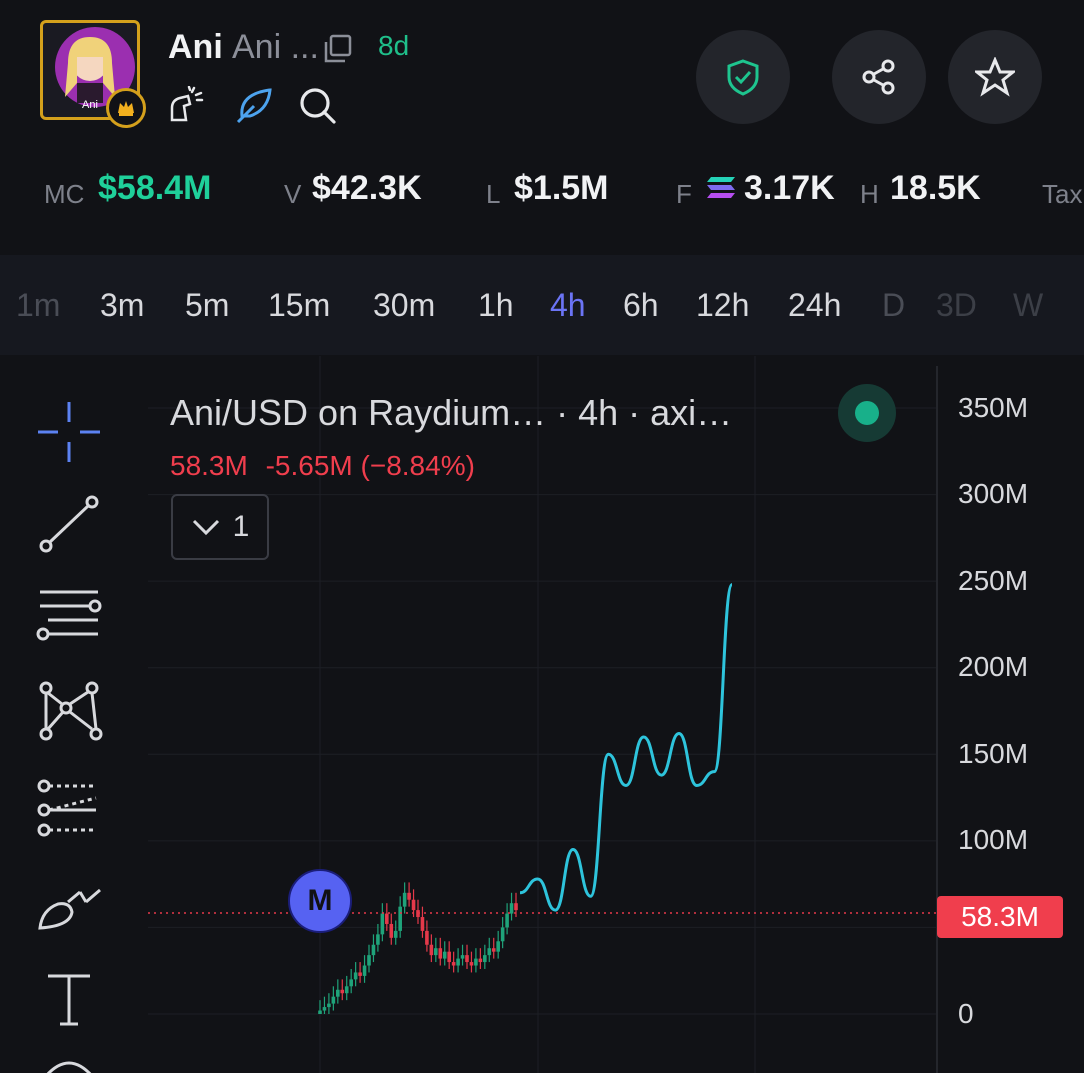  Describe the element at coordinates (789, 188) in the screenshot. I see `stat-value-f: 3.17K` at that location.